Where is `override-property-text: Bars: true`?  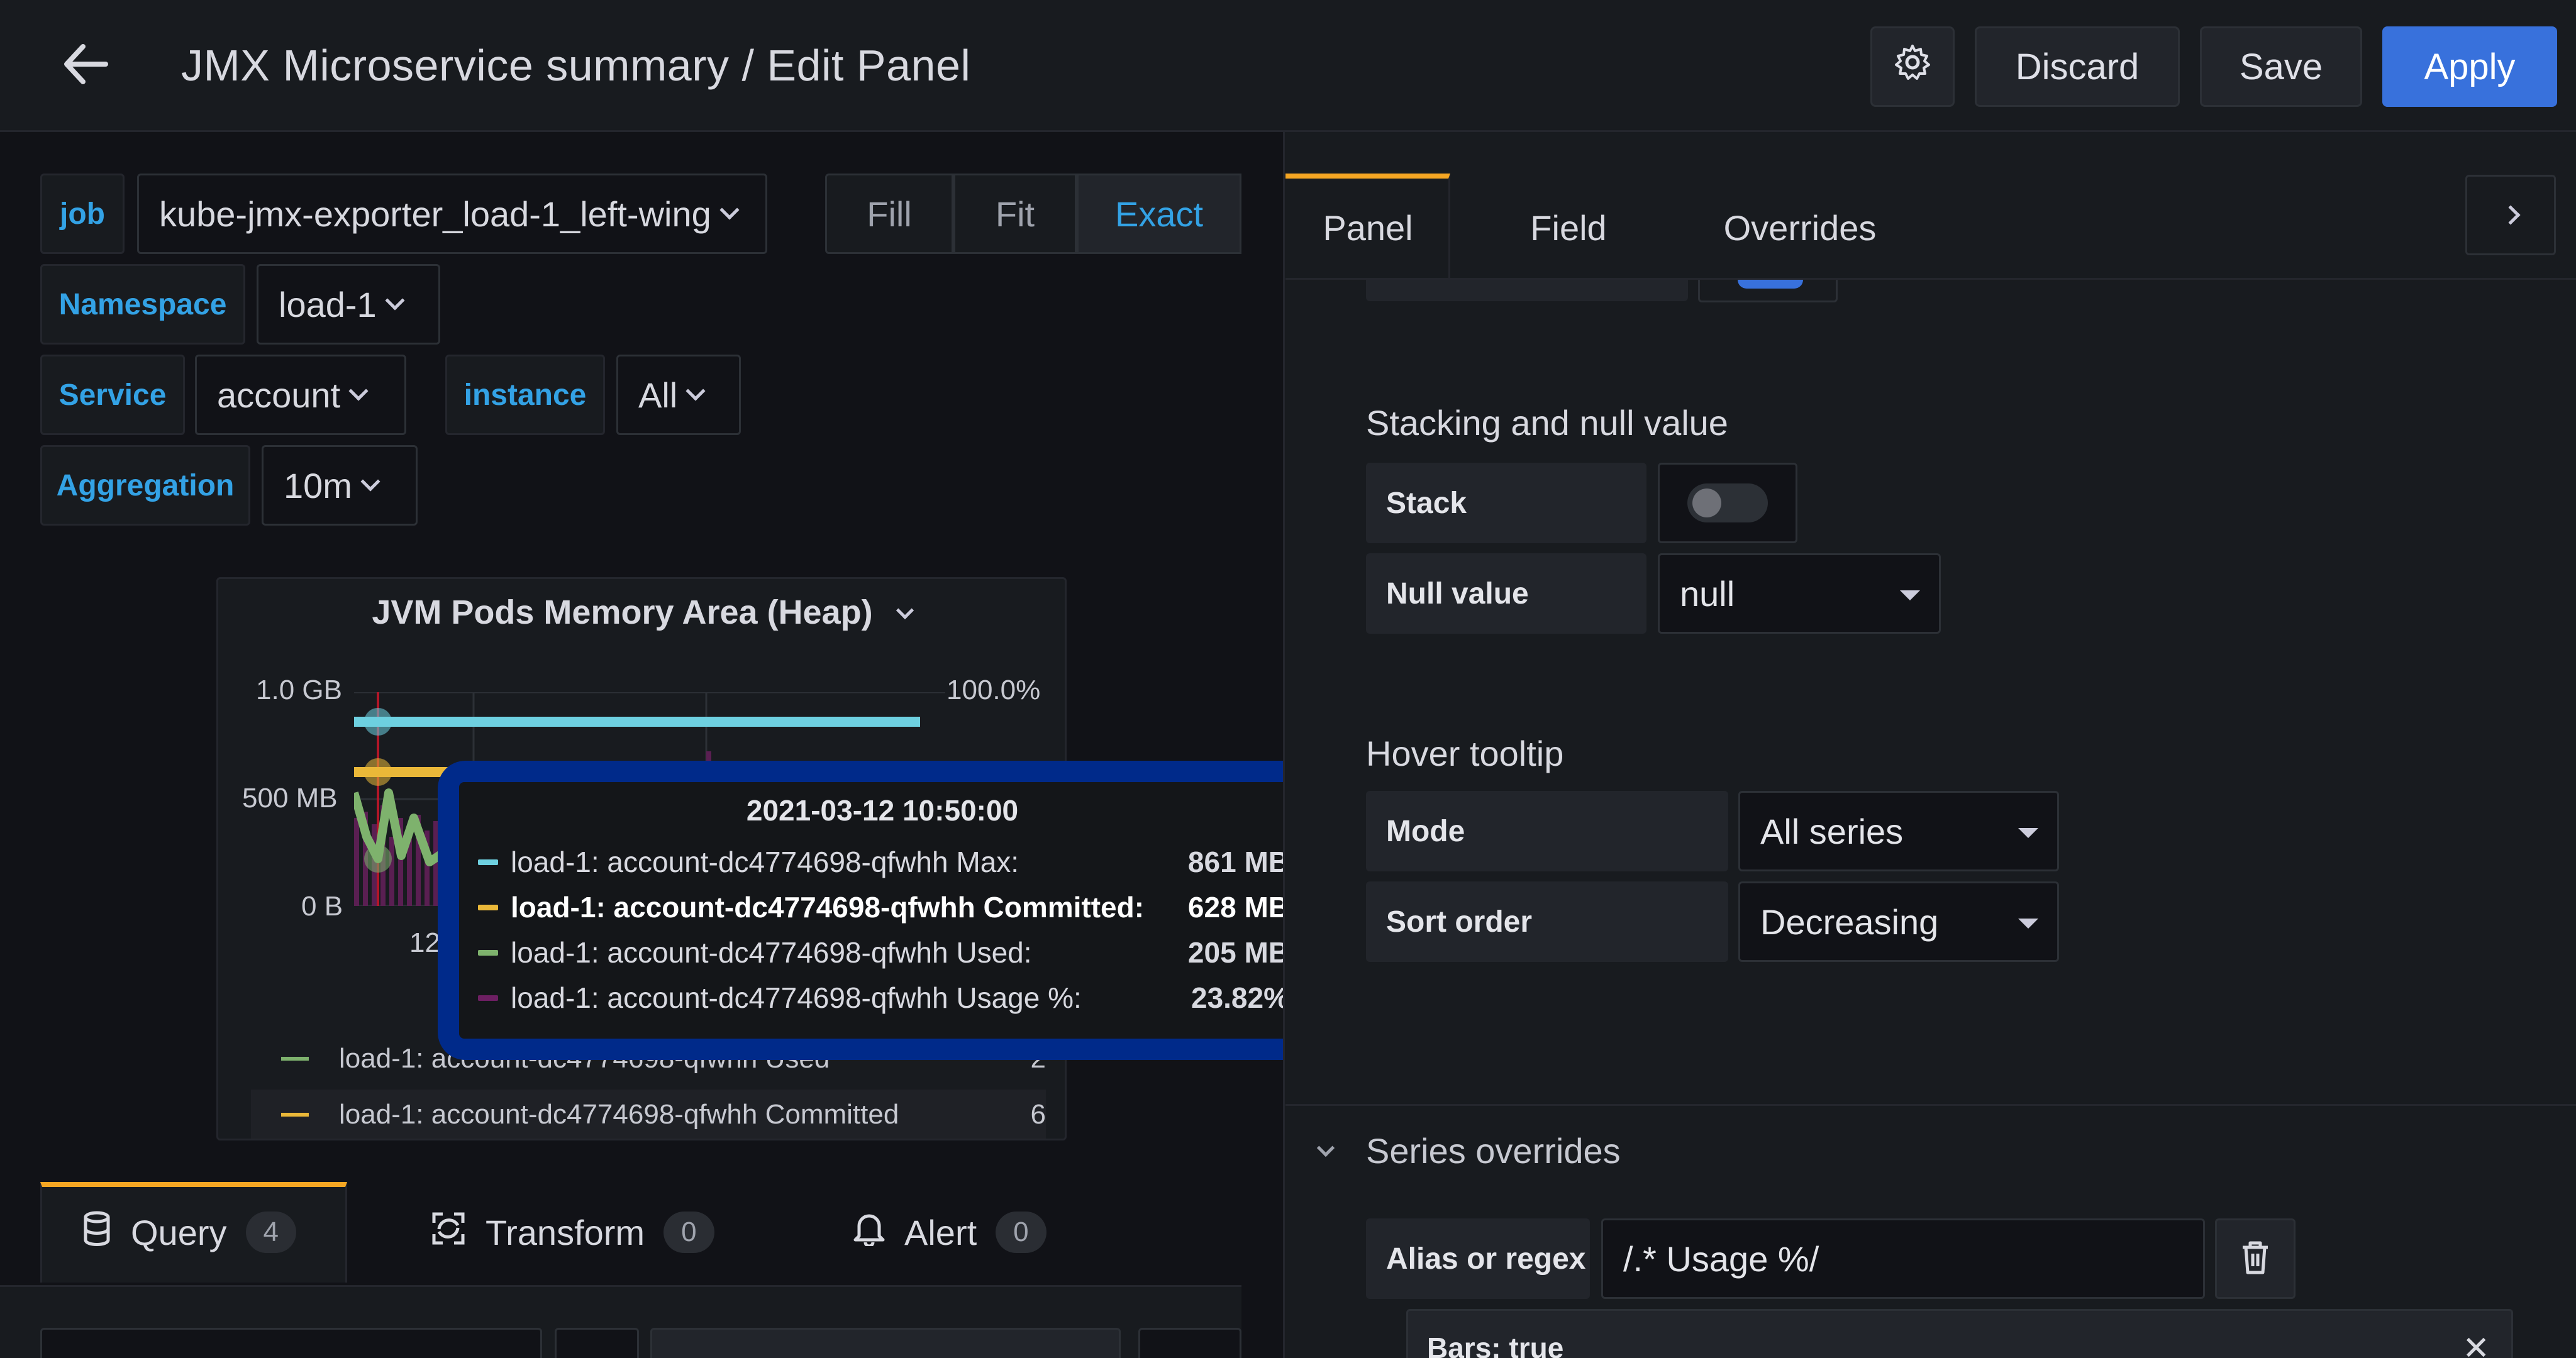
override-property-text: Bars: true is located at coordinates (1495, 1345).